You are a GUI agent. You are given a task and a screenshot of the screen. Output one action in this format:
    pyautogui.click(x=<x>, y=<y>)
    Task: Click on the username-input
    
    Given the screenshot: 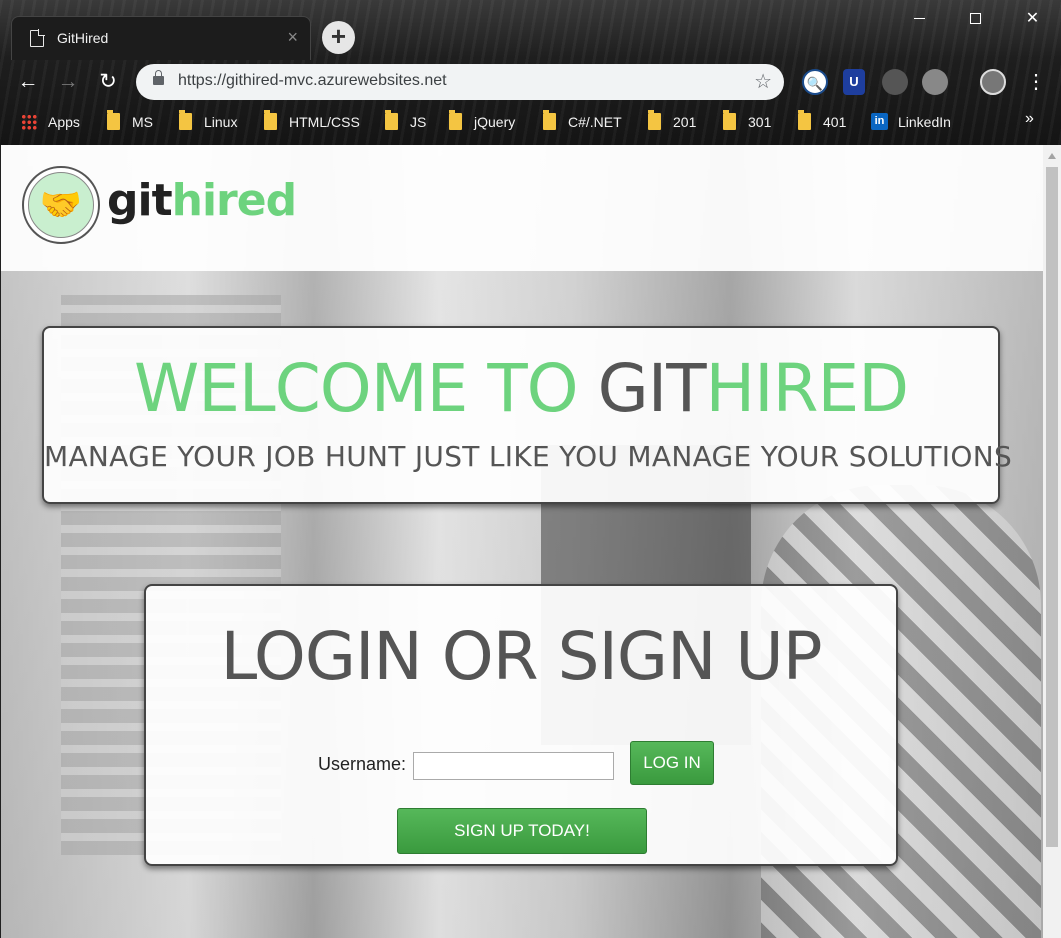 What is the action you would take?
    pyautogui.click(x=513, y=766)
    